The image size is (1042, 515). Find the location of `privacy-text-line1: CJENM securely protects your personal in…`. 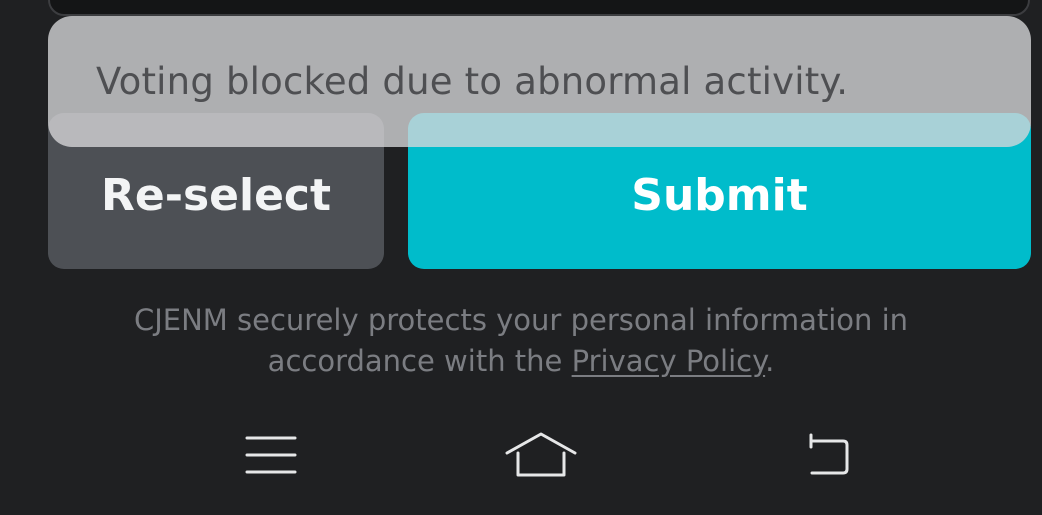

privacy-text-line1: CJENM securely protects your personal in… is located at coordinates (521, 320).